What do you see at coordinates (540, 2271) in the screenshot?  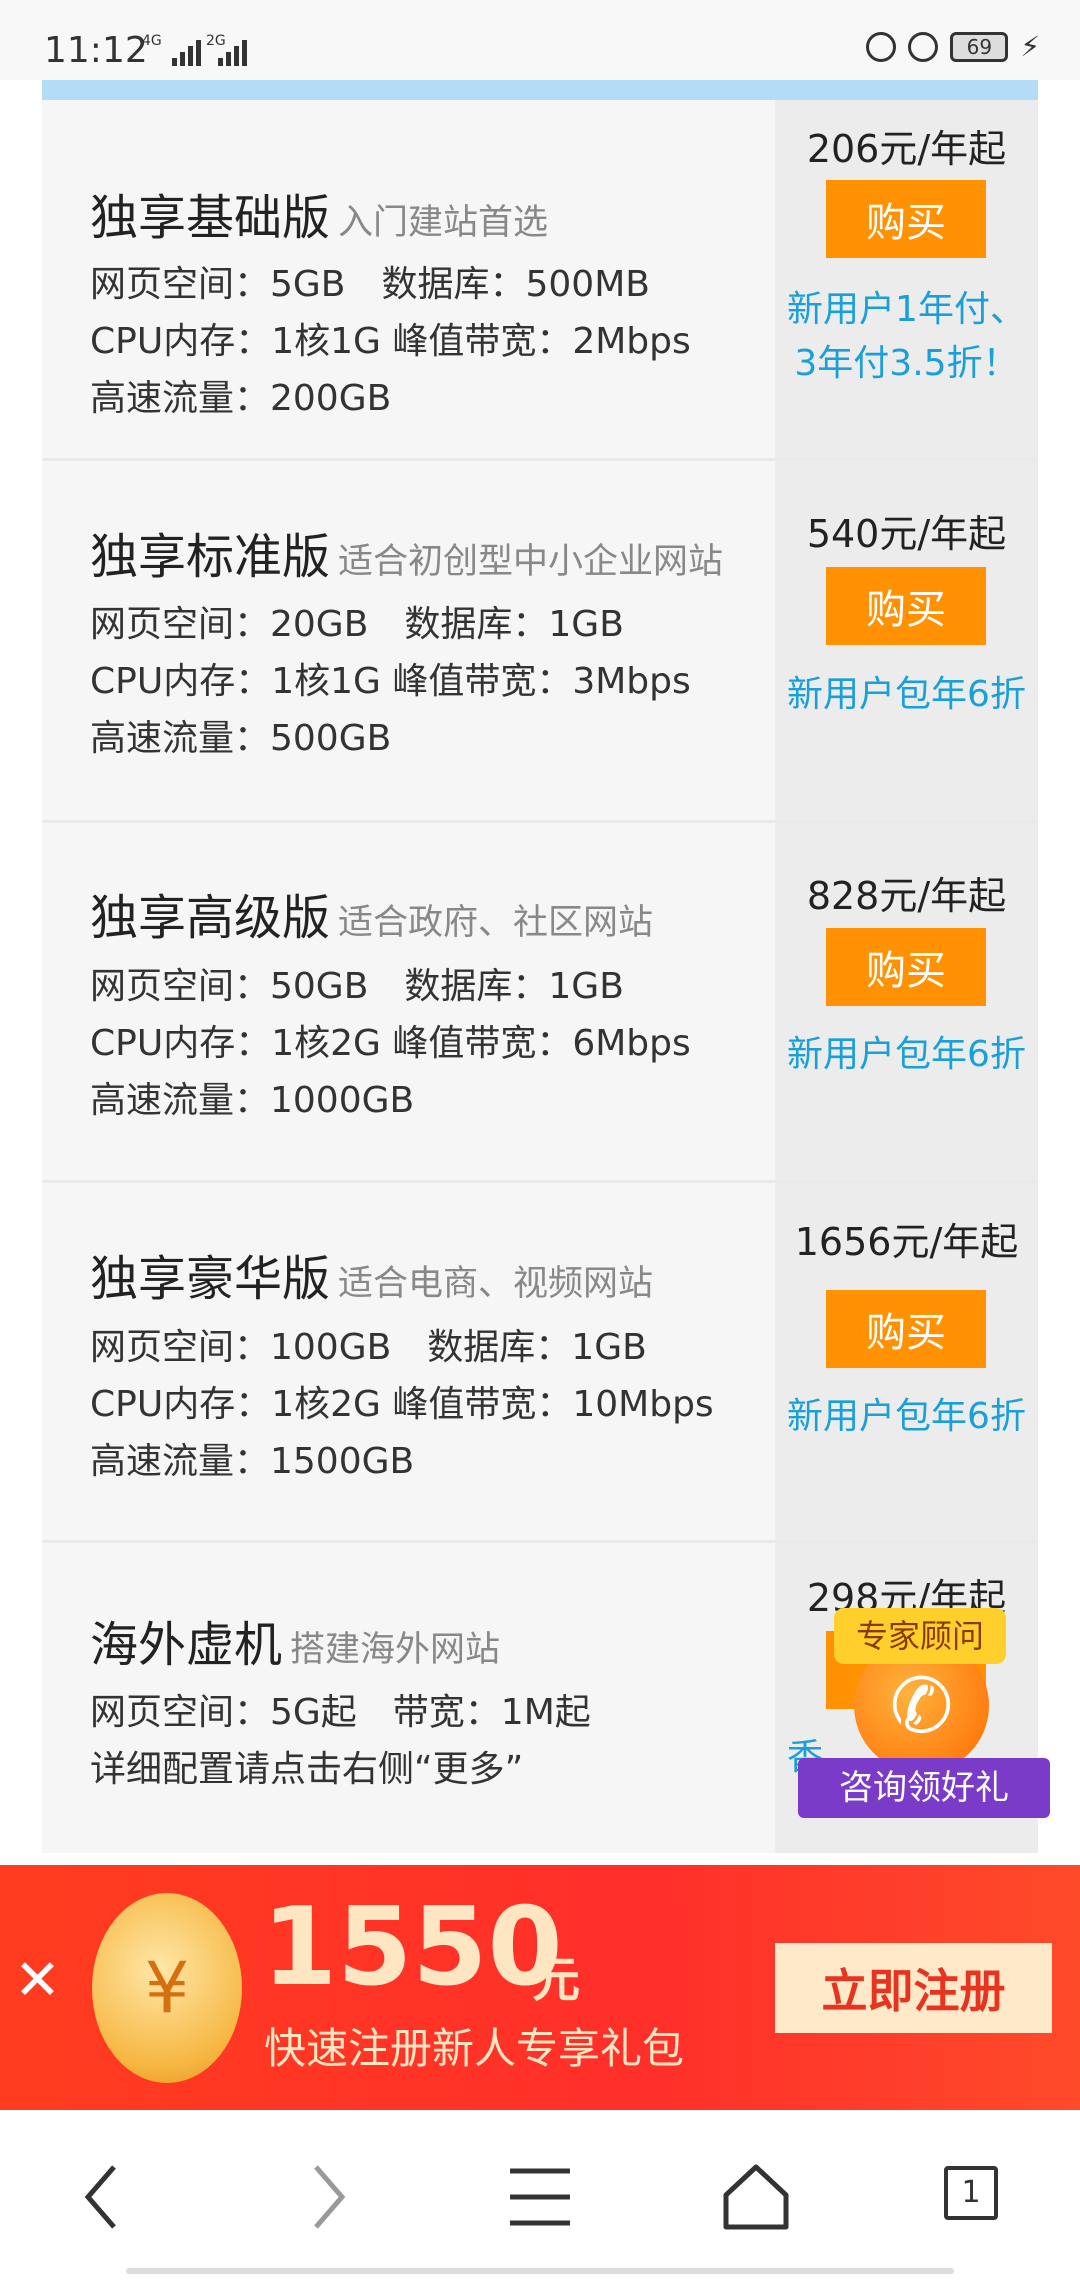 I see `gesture-bar` at bounding box center [540, 2271].